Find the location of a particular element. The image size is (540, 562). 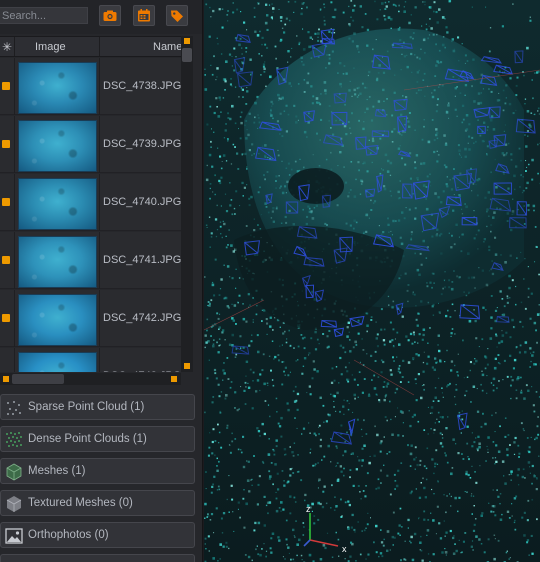

image-filename: DSC_4742.JPG is located at coordinates (142, 318).